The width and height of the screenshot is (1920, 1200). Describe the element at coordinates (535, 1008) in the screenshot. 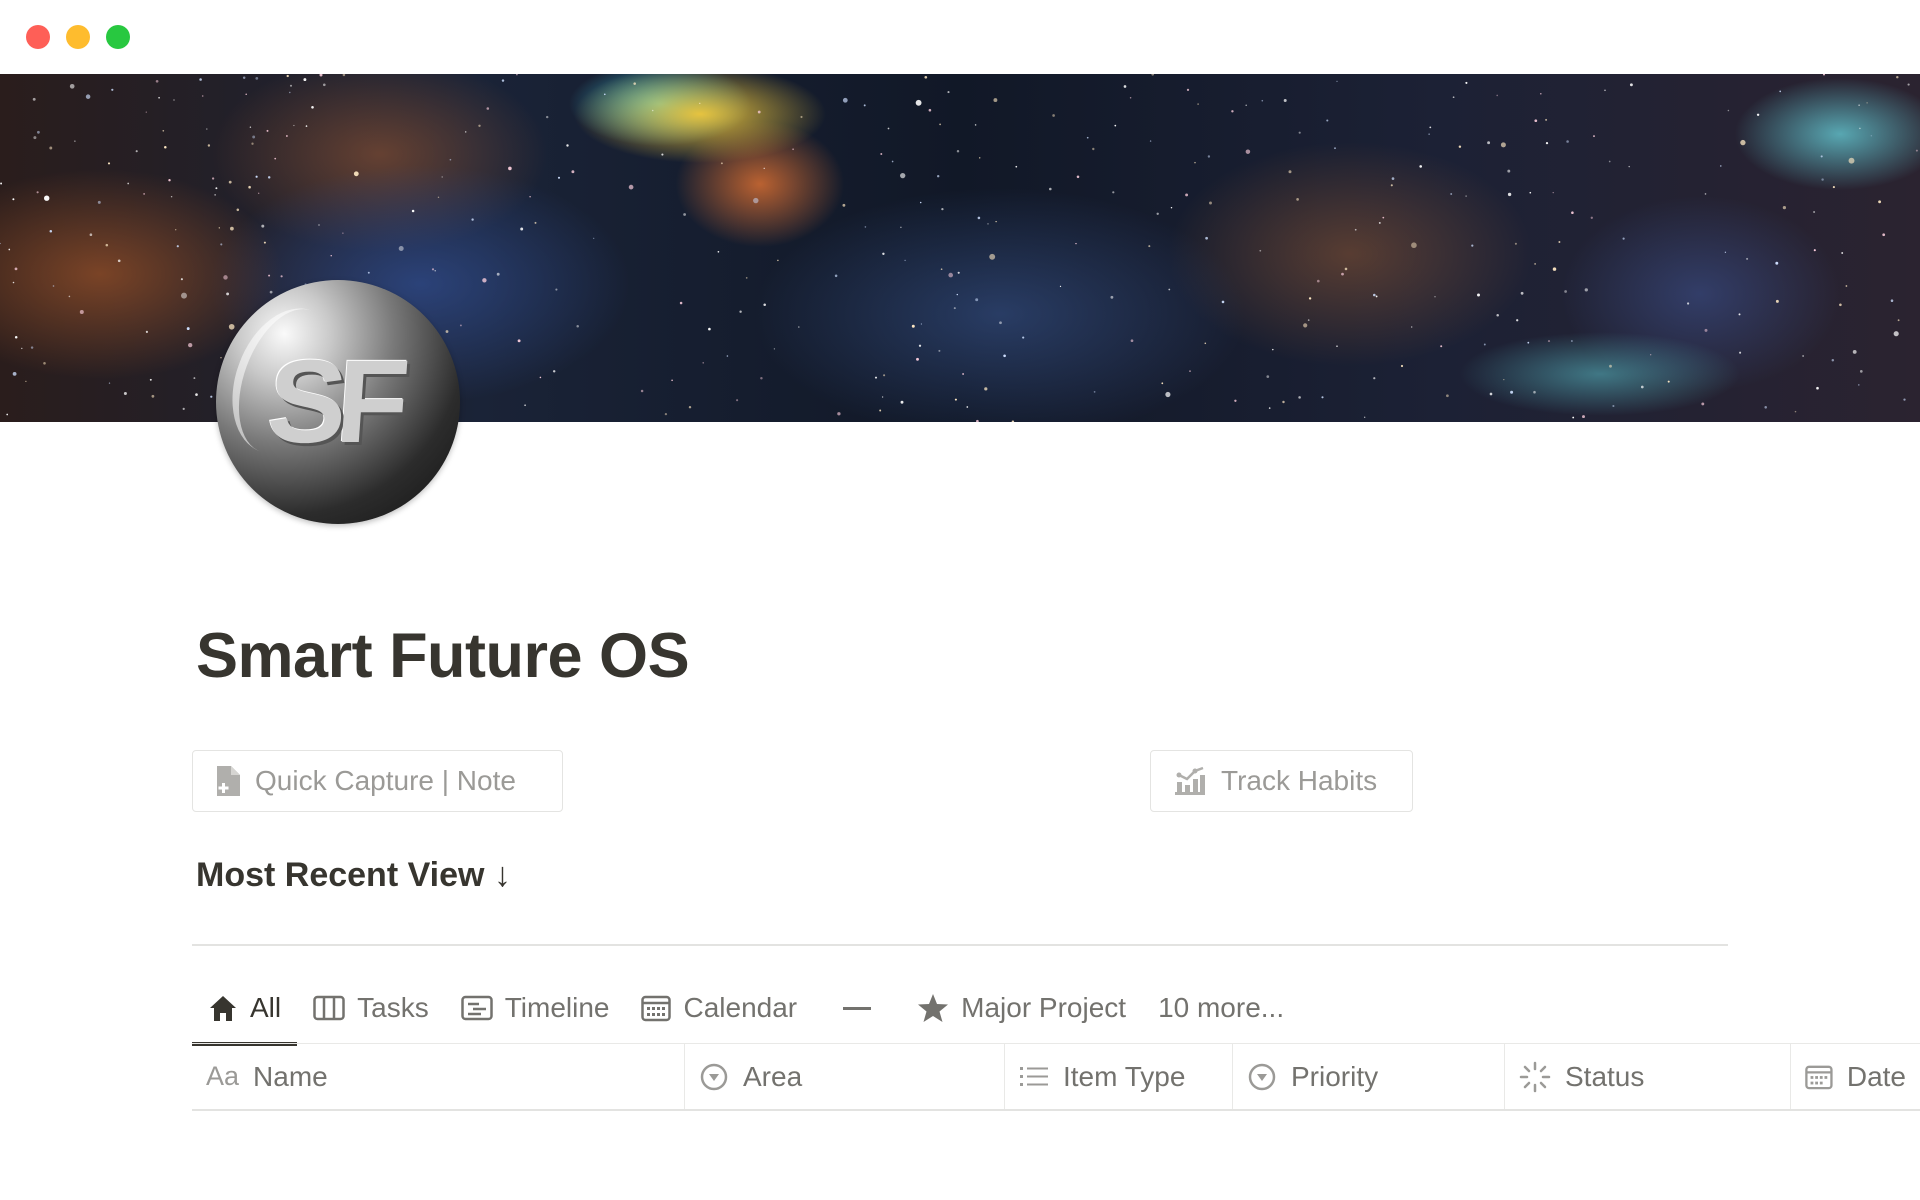

I see `tab-timeline: Timeline` at that location.